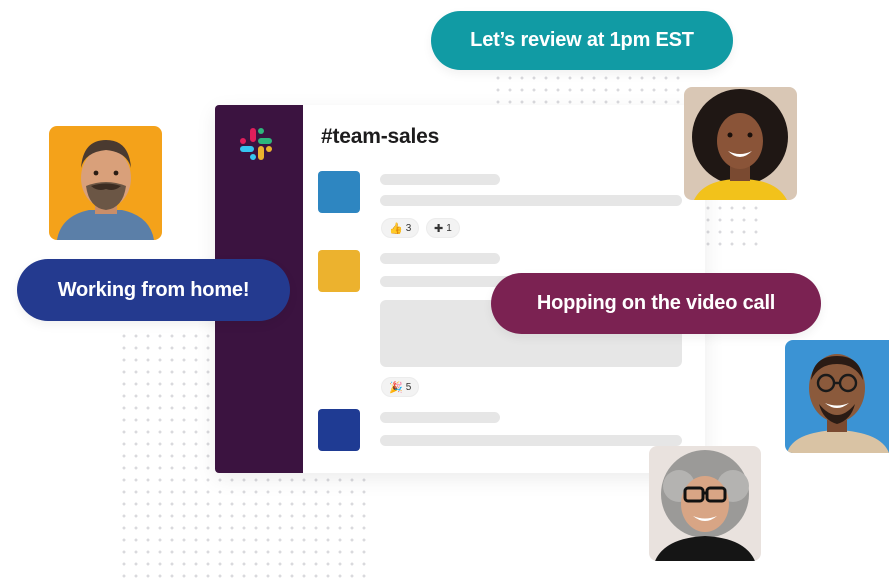 The image size is (889, 586). I want to click on chat-bubble-video: Hopping on the video call, so click(656, 303).